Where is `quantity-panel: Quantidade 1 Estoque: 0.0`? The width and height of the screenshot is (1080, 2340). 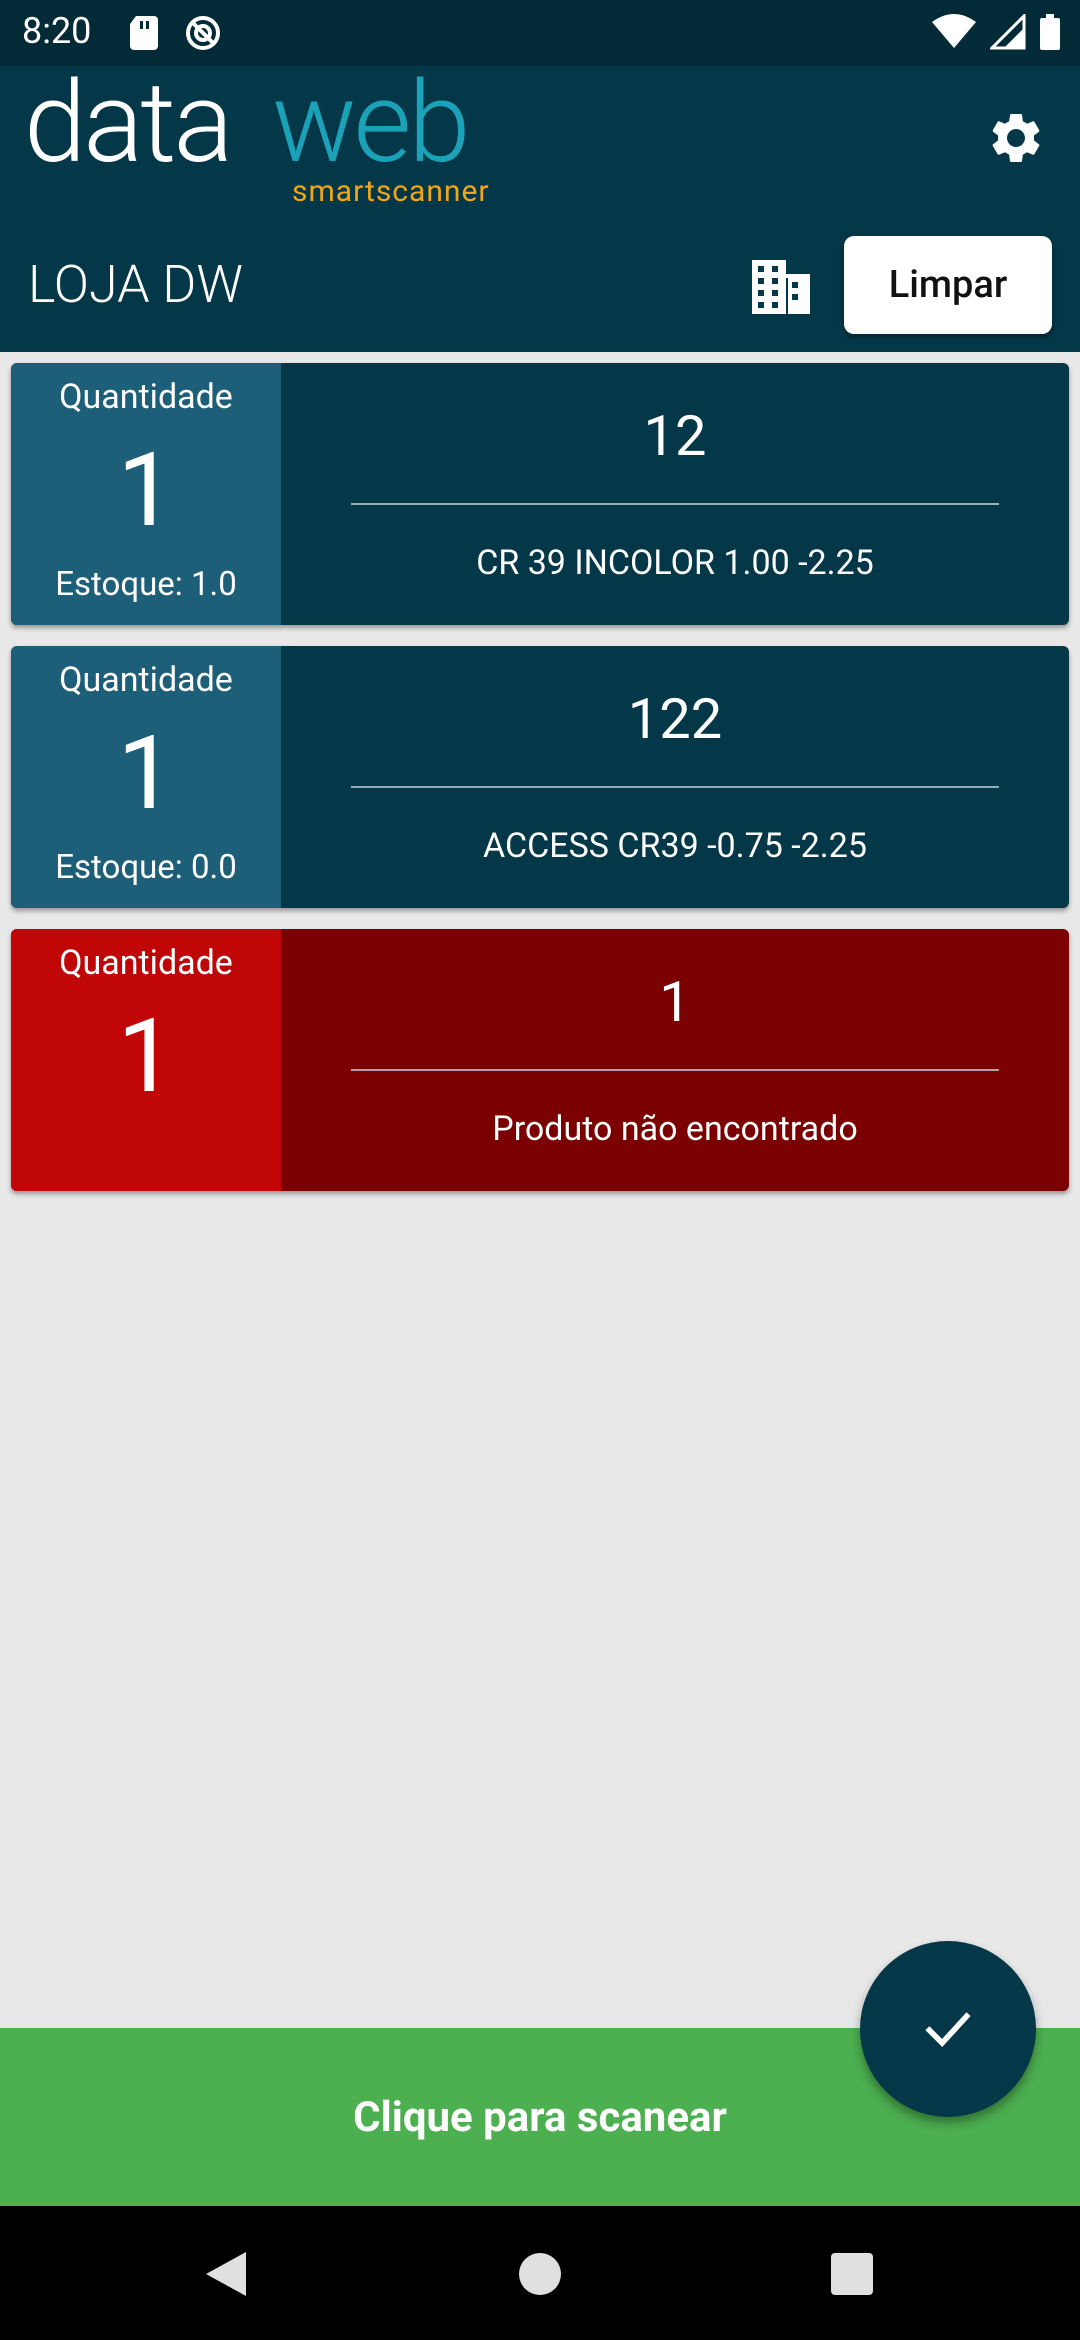
quantity-panel: Quantidade 1 Estoque: 0.0 is located at coordinates (146, 777).